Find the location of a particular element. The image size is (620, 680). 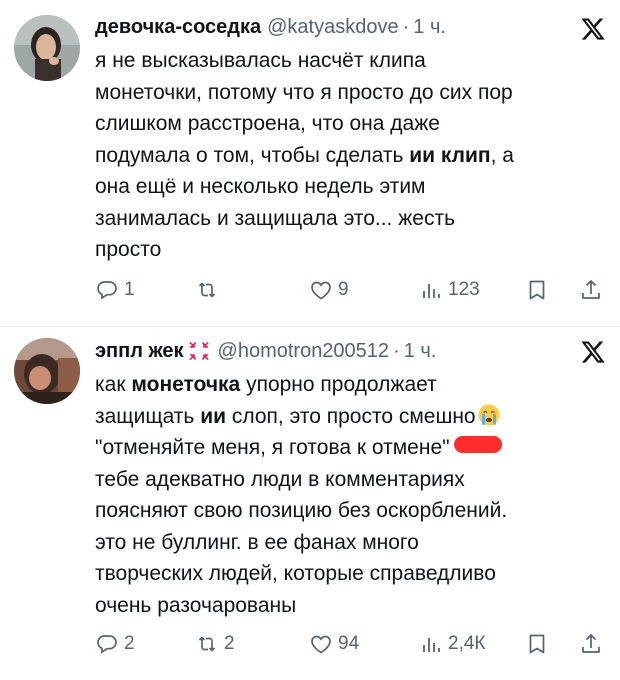

like-count: 94 is located at coordinates (349, 643).